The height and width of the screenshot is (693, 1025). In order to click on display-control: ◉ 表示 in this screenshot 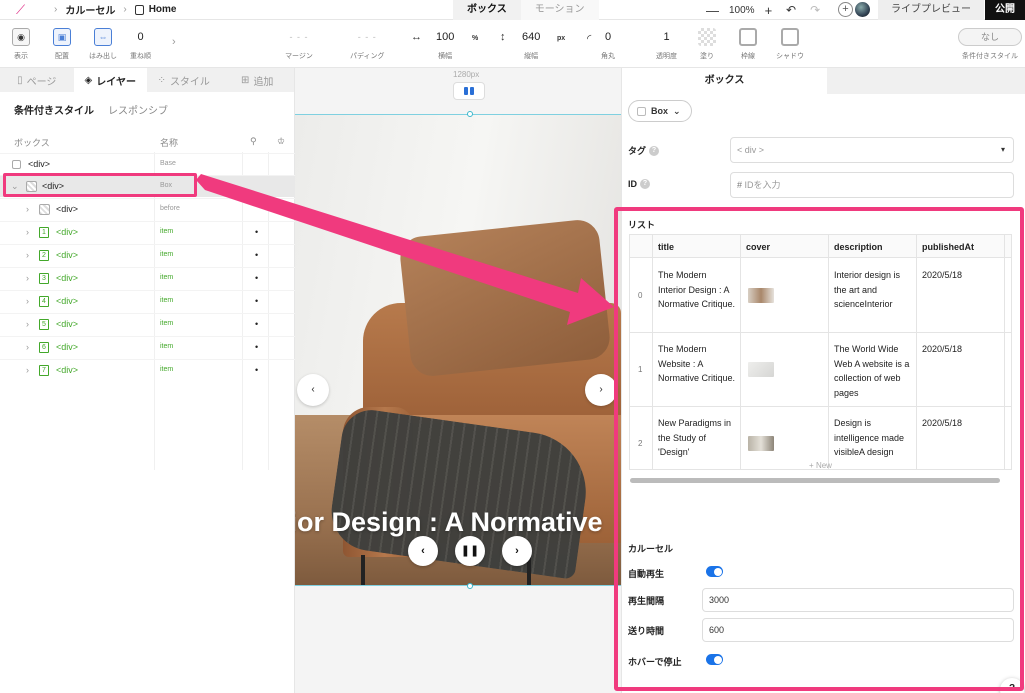, I will do `click(21, 44)`.